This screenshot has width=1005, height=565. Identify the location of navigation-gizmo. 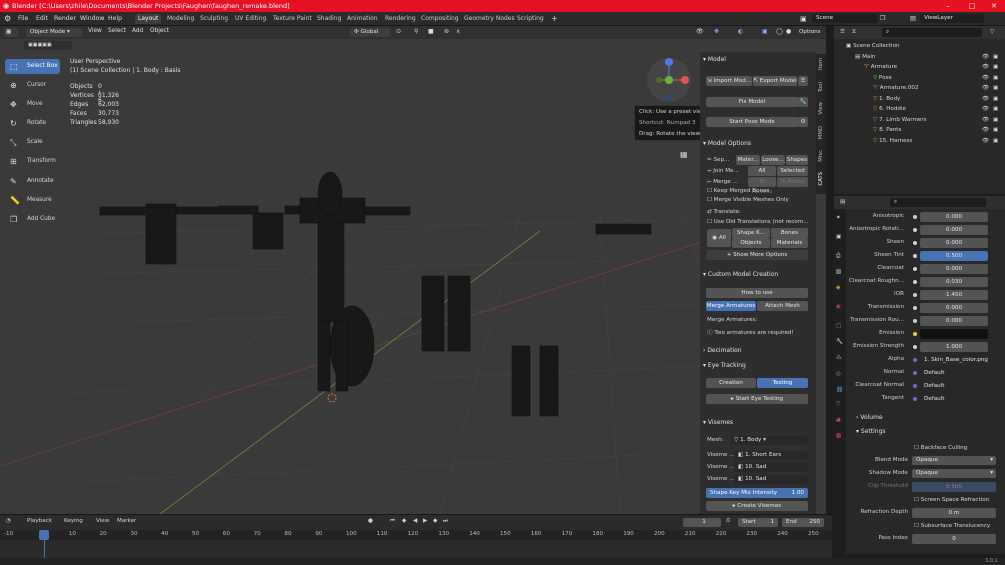
(669, 80).